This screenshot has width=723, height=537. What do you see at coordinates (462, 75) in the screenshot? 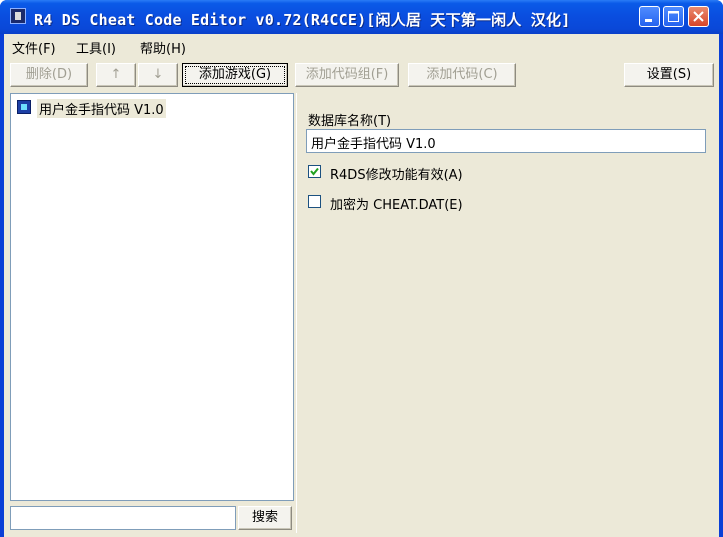
I see `add-code-button: 添加代码(C)` at bounding box center [462, 75].